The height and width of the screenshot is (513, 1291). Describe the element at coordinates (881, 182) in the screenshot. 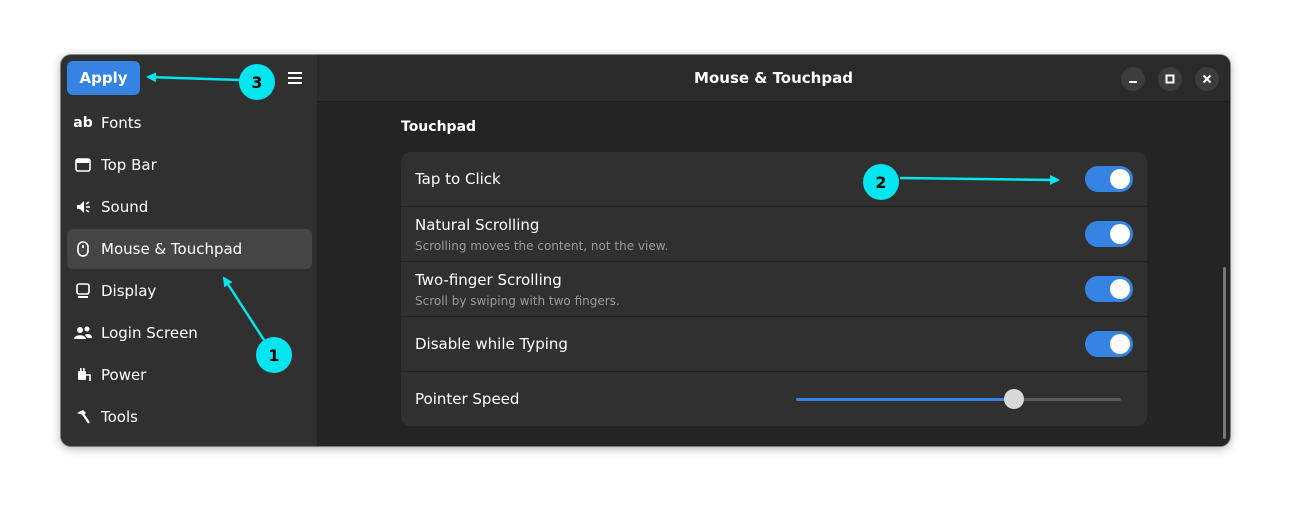

I see `annotation-badge-2: 2` at that location.